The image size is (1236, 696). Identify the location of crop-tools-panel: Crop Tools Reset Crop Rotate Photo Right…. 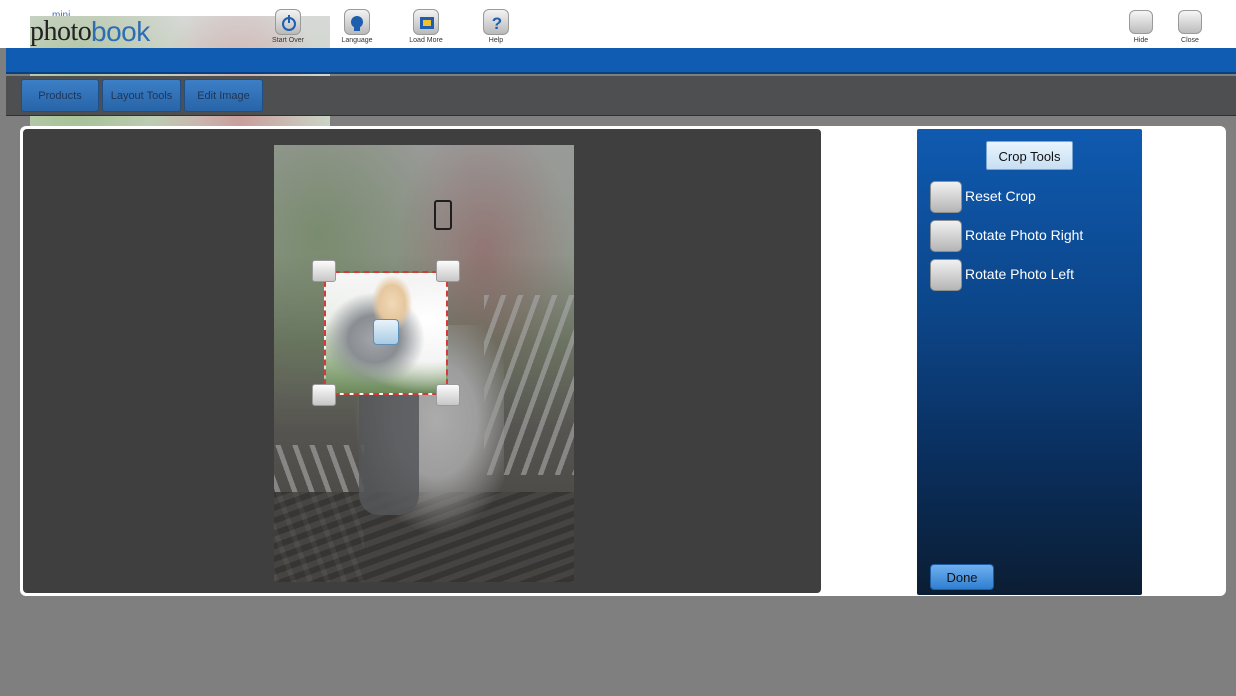
(1029, 362).